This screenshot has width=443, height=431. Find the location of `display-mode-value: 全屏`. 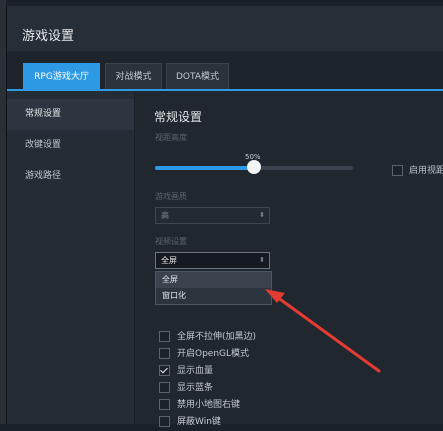

display-mode-value: 全屏 is located at coordinates (169, 260).